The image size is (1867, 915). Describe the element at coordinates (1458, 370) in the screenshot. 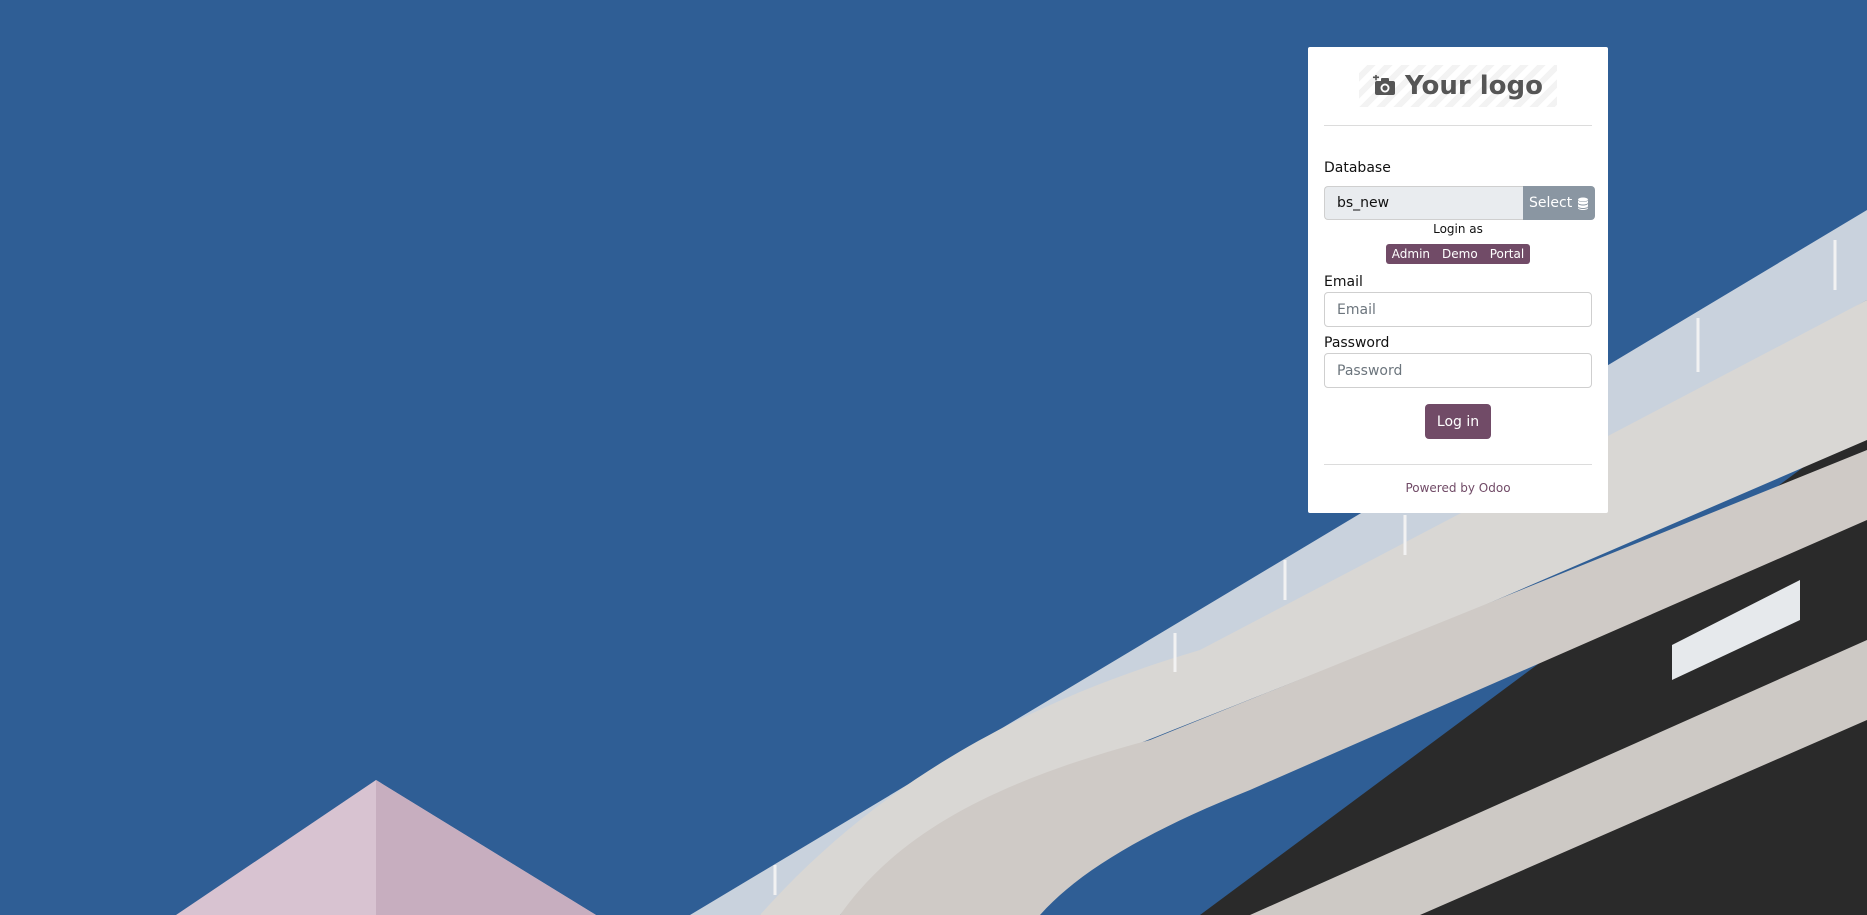

I see `password-field` at that location.